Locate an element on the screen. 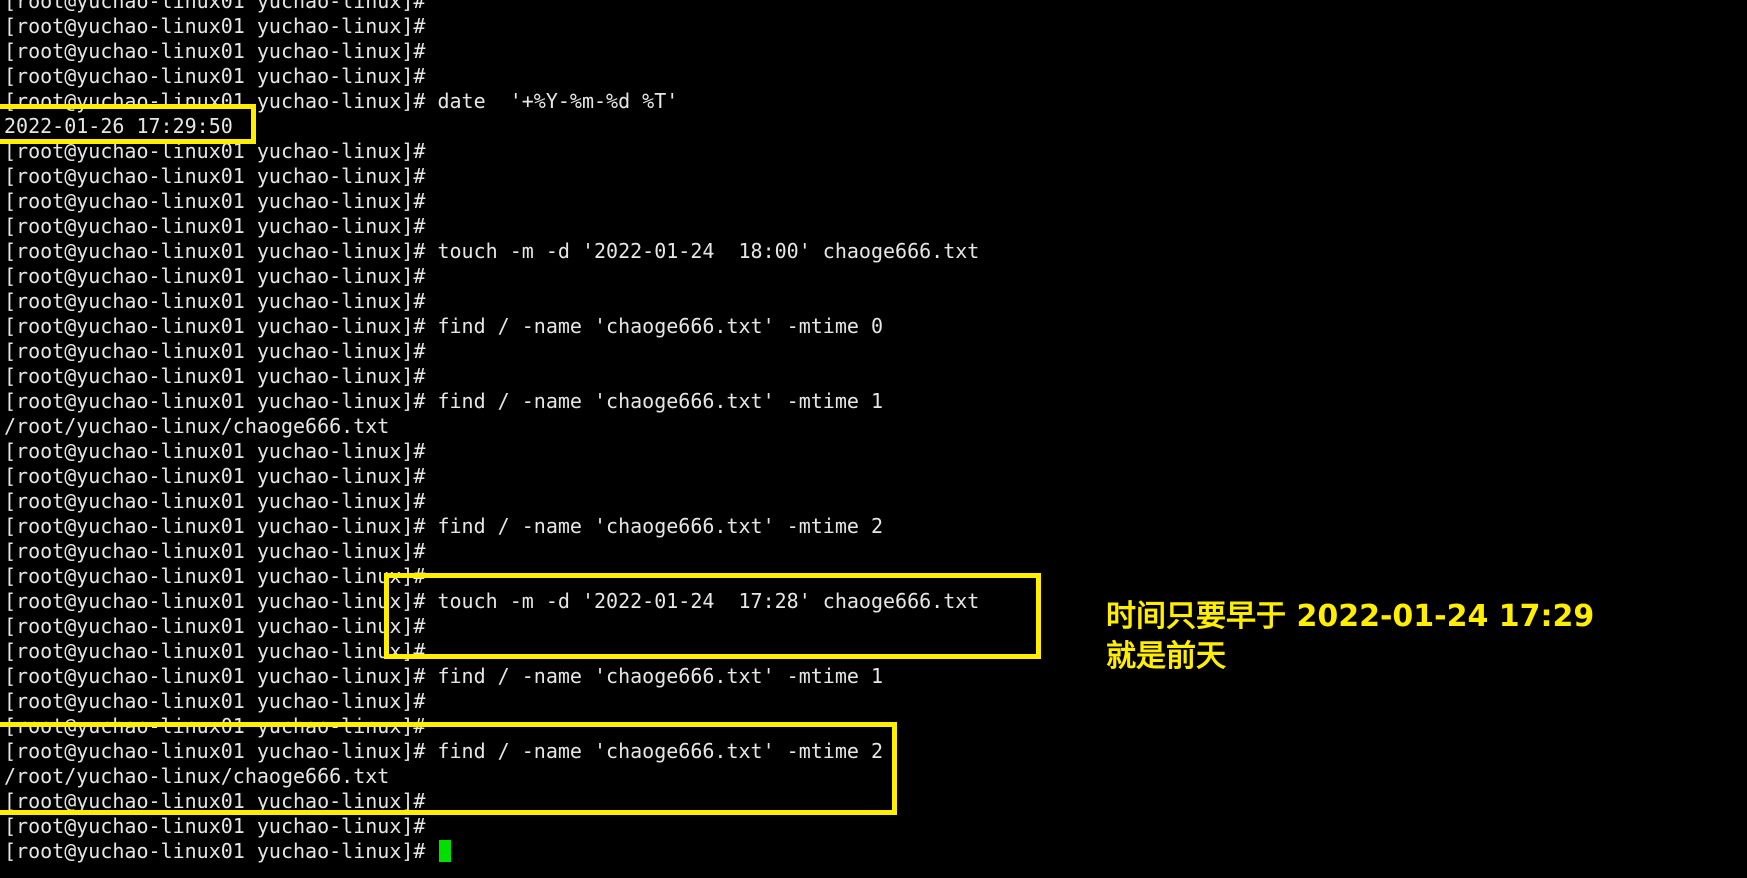 The image size is (1747, 878). annotation-line-2: 就是前天 is located at coordinates (1166, 656).